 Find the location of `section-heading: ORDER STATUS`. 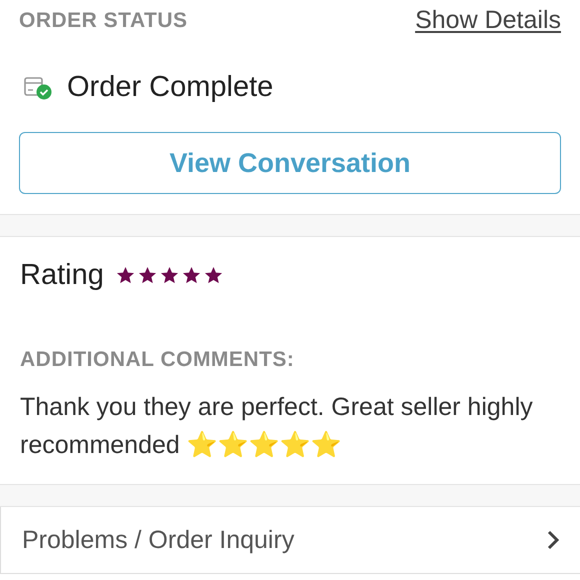

section-heading: ORDER STATUS is located at coordinates (103, 20).